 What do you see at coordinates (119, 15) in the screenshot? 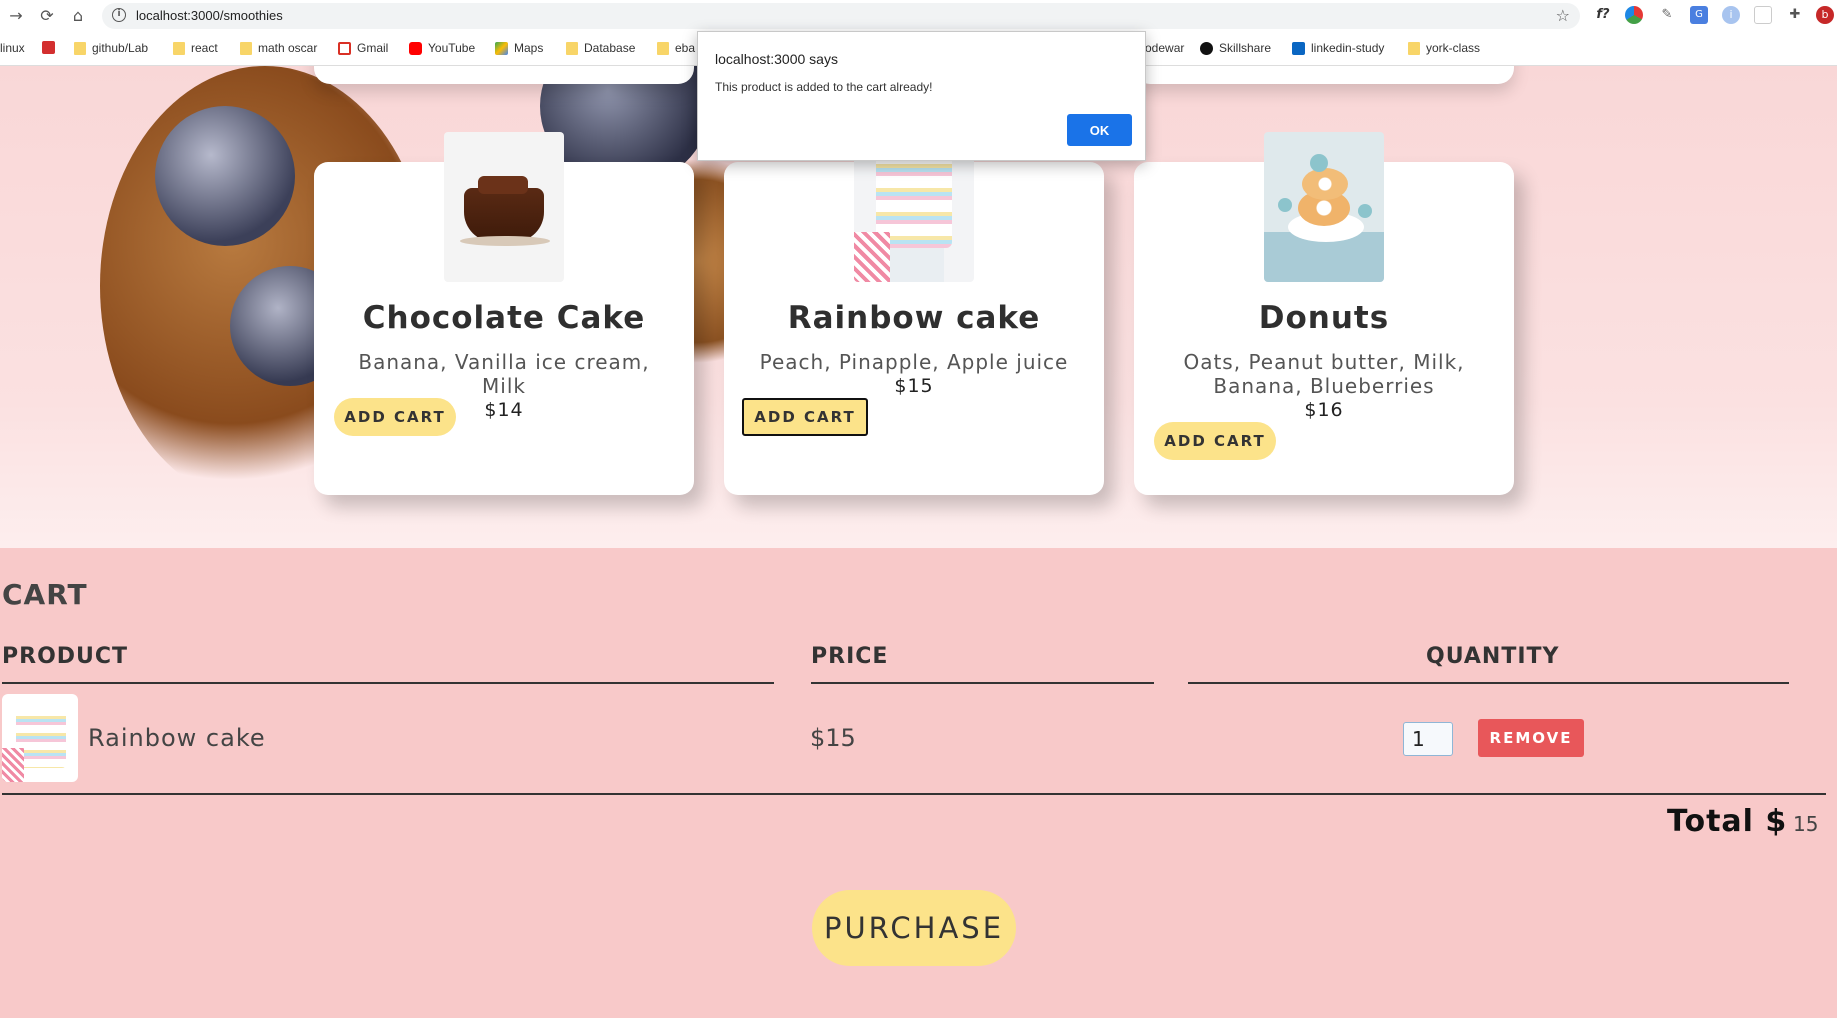
I see `site-info-icon: i` at bounding box center [119, 15].